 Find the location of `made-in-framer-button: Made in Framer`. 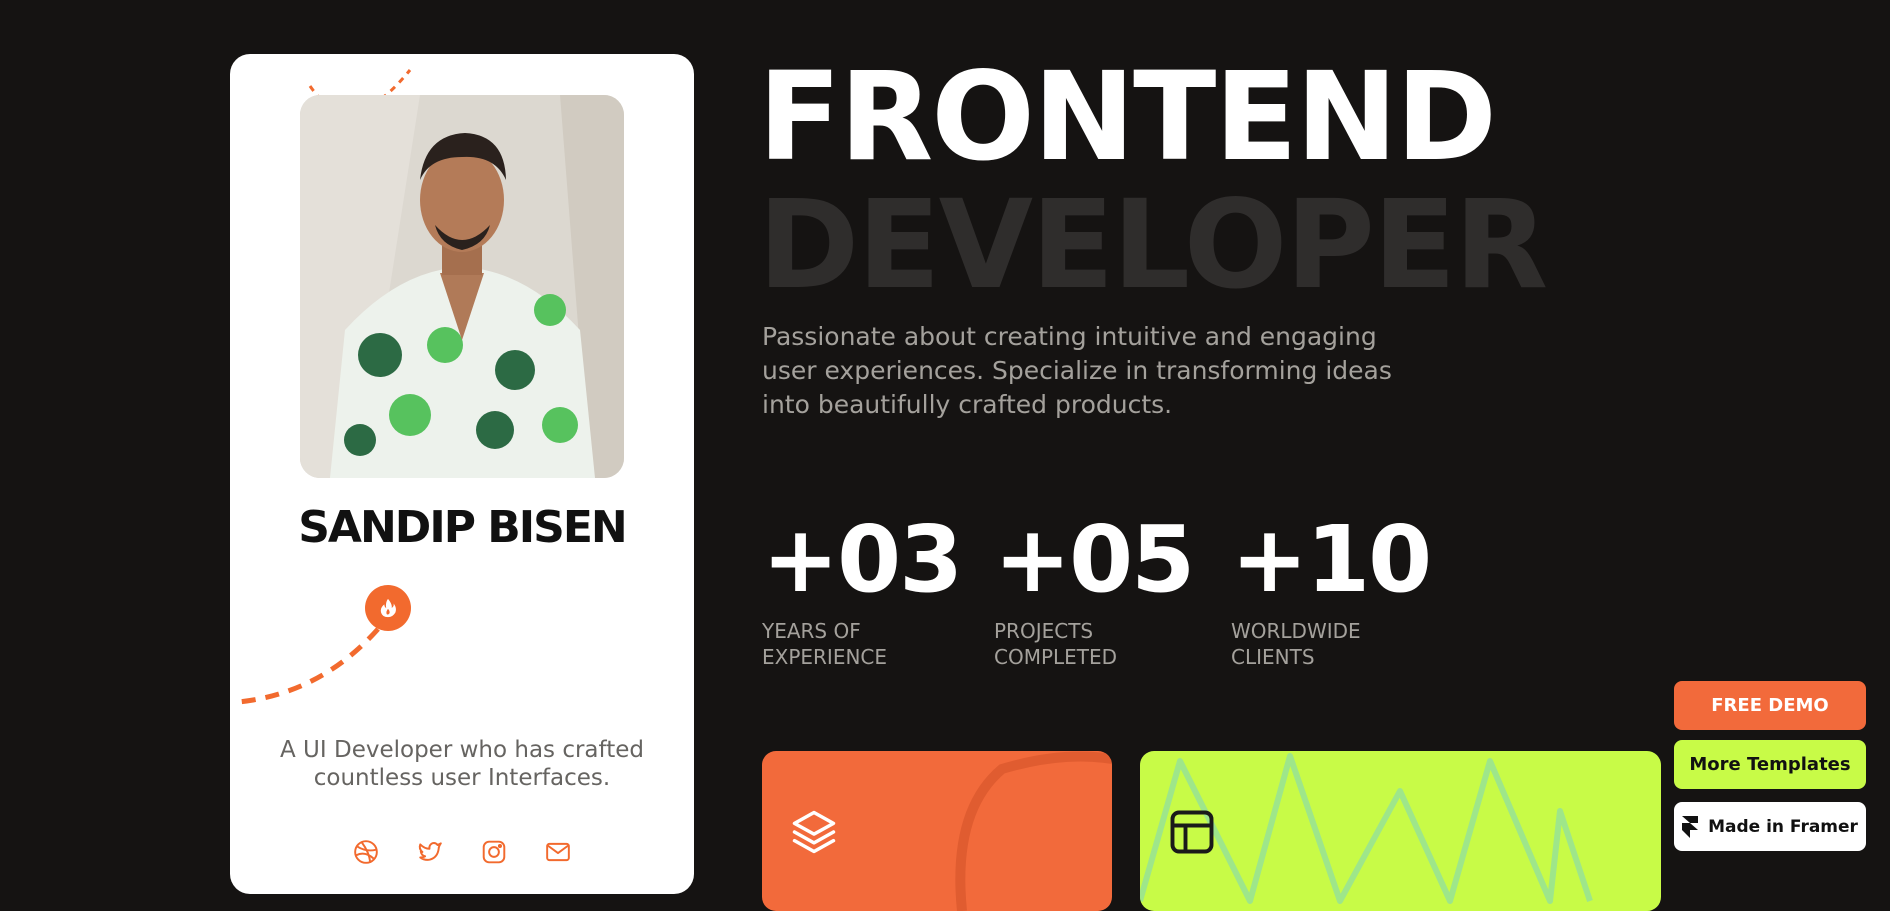

made-in-framer-button: Made in Framer is located at coordinates (1770, 826).